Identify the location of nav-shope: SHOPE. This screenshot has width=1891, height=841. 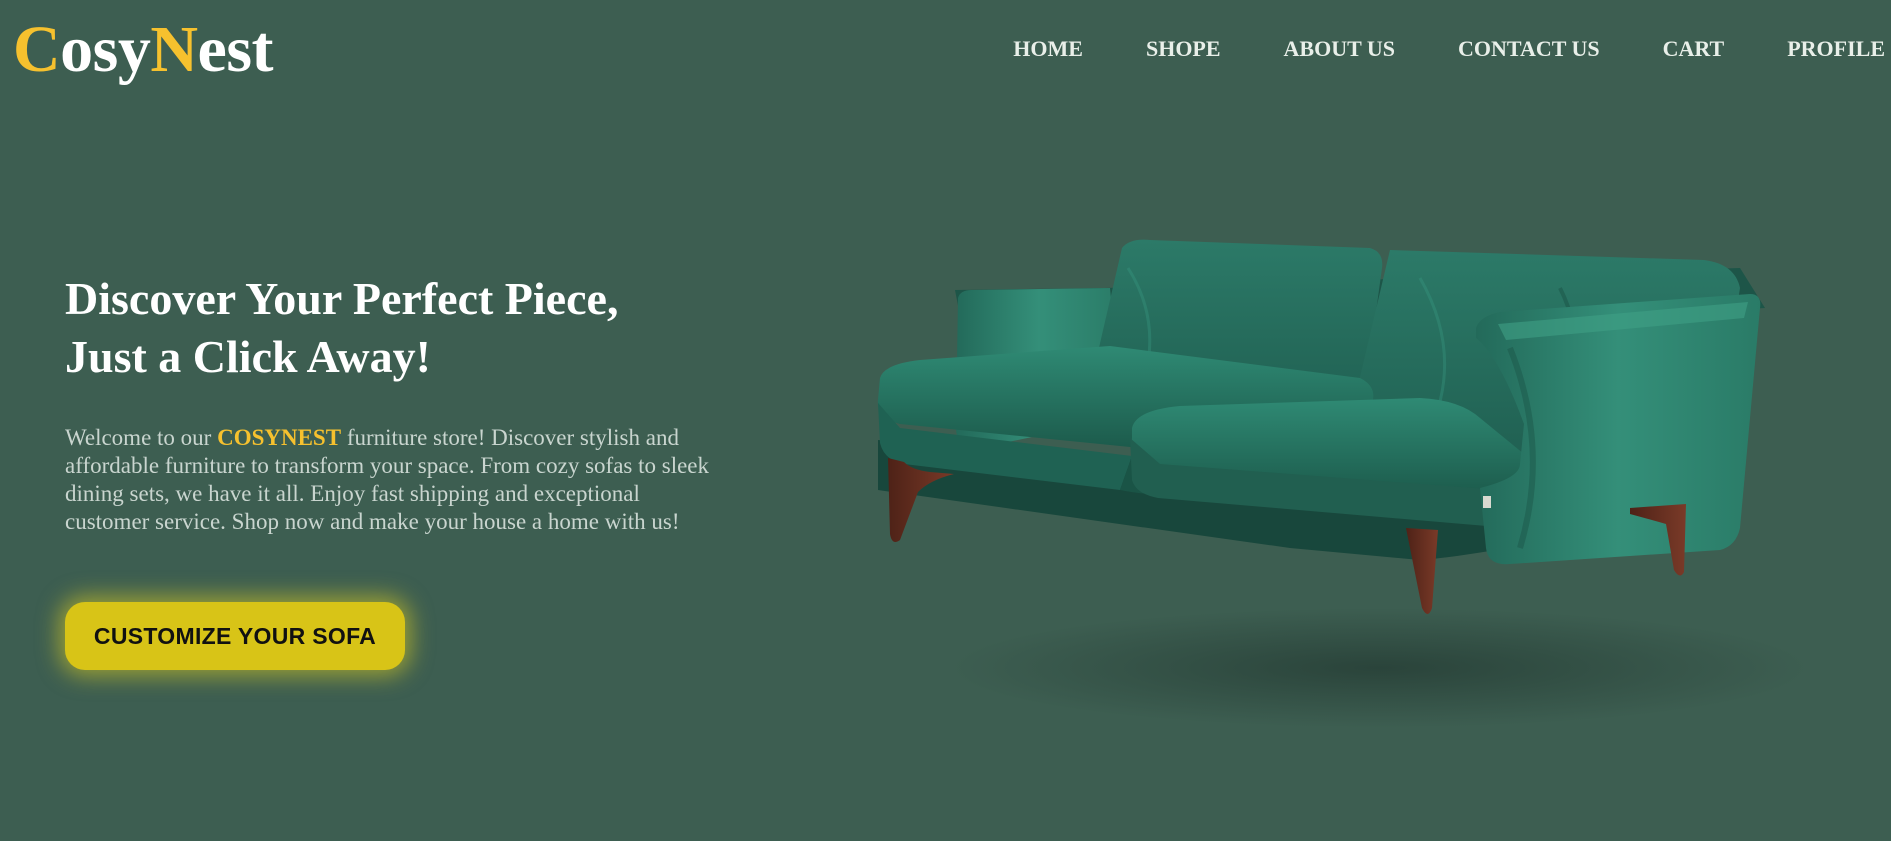
(1183, 49).